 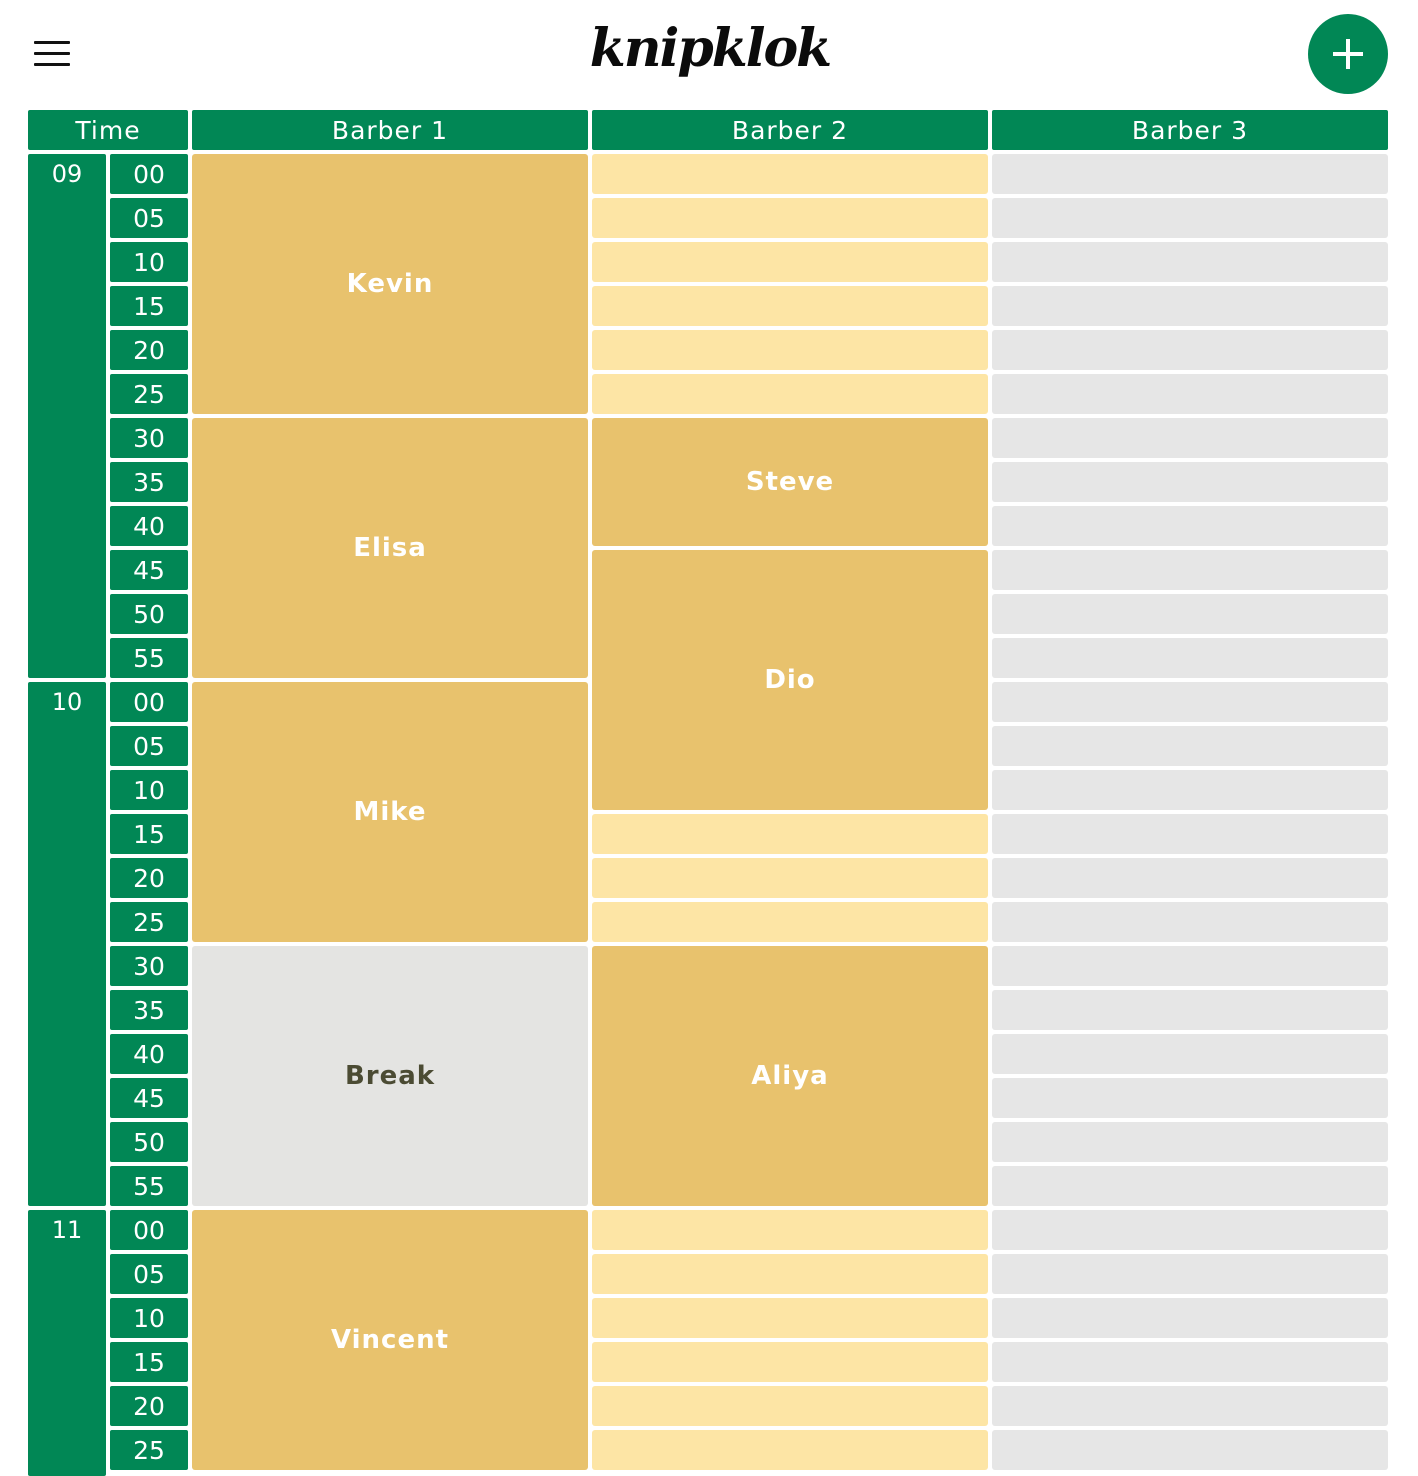 I want to click on appointment-block: Aliya, so click(x=790, y=1076).